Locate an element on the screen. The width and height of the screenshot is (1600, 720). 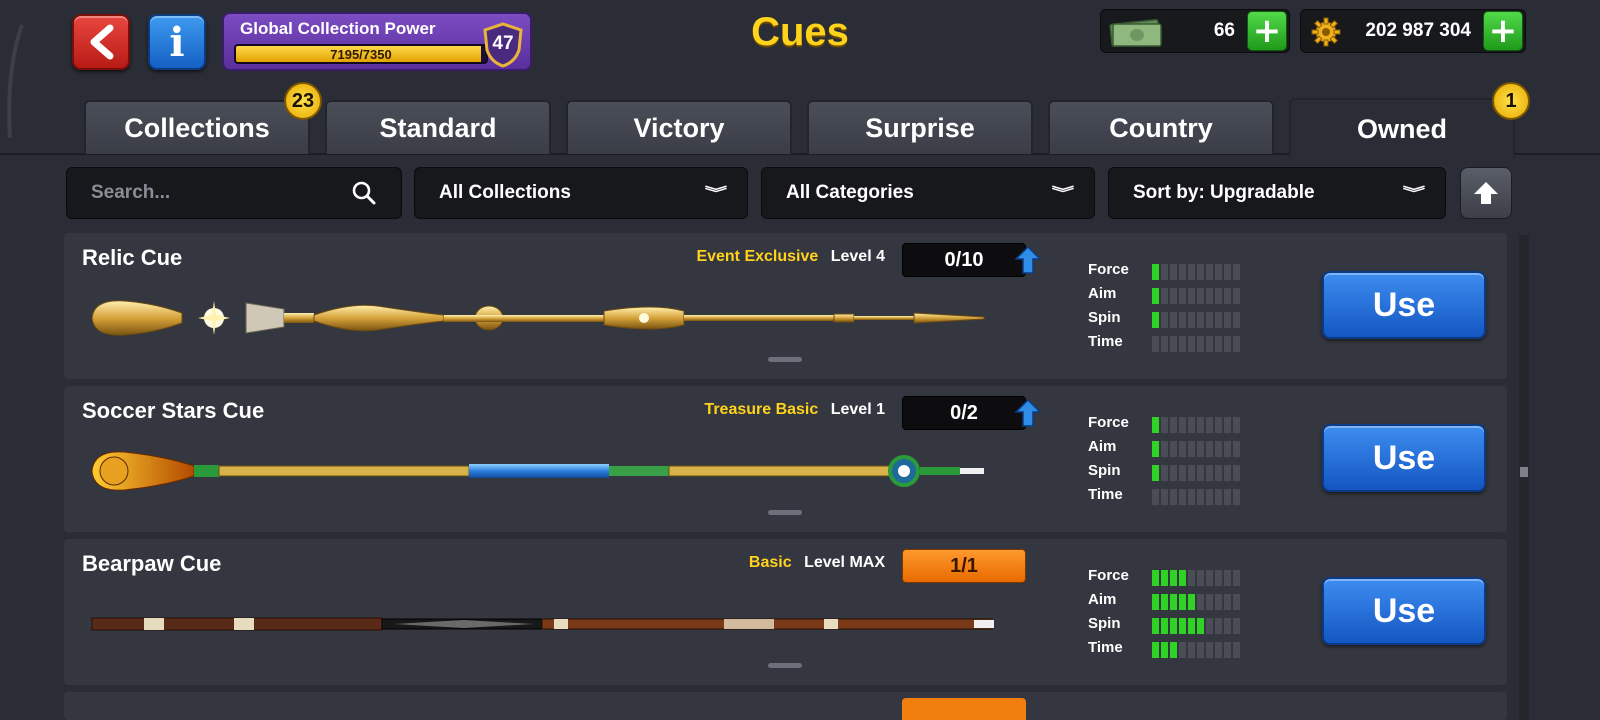
upgrade-arrow-icon is located at coordinates (1028, 412).